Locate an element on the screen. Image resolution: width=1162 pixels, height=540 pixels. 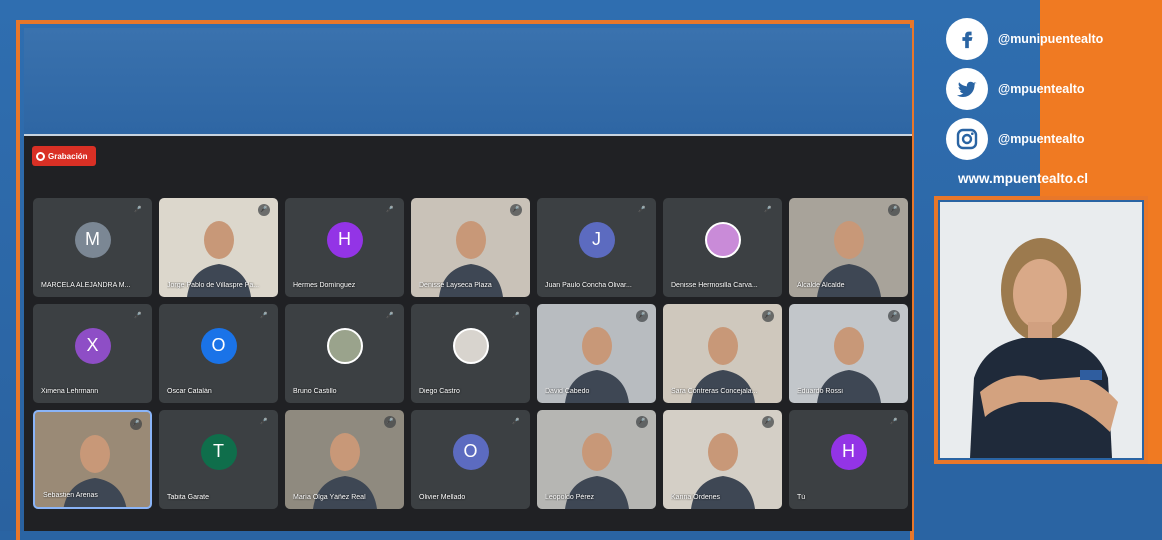
participant-tile: 🎤 Denisse Layseca Plaza is located at coordinates (470, 247).